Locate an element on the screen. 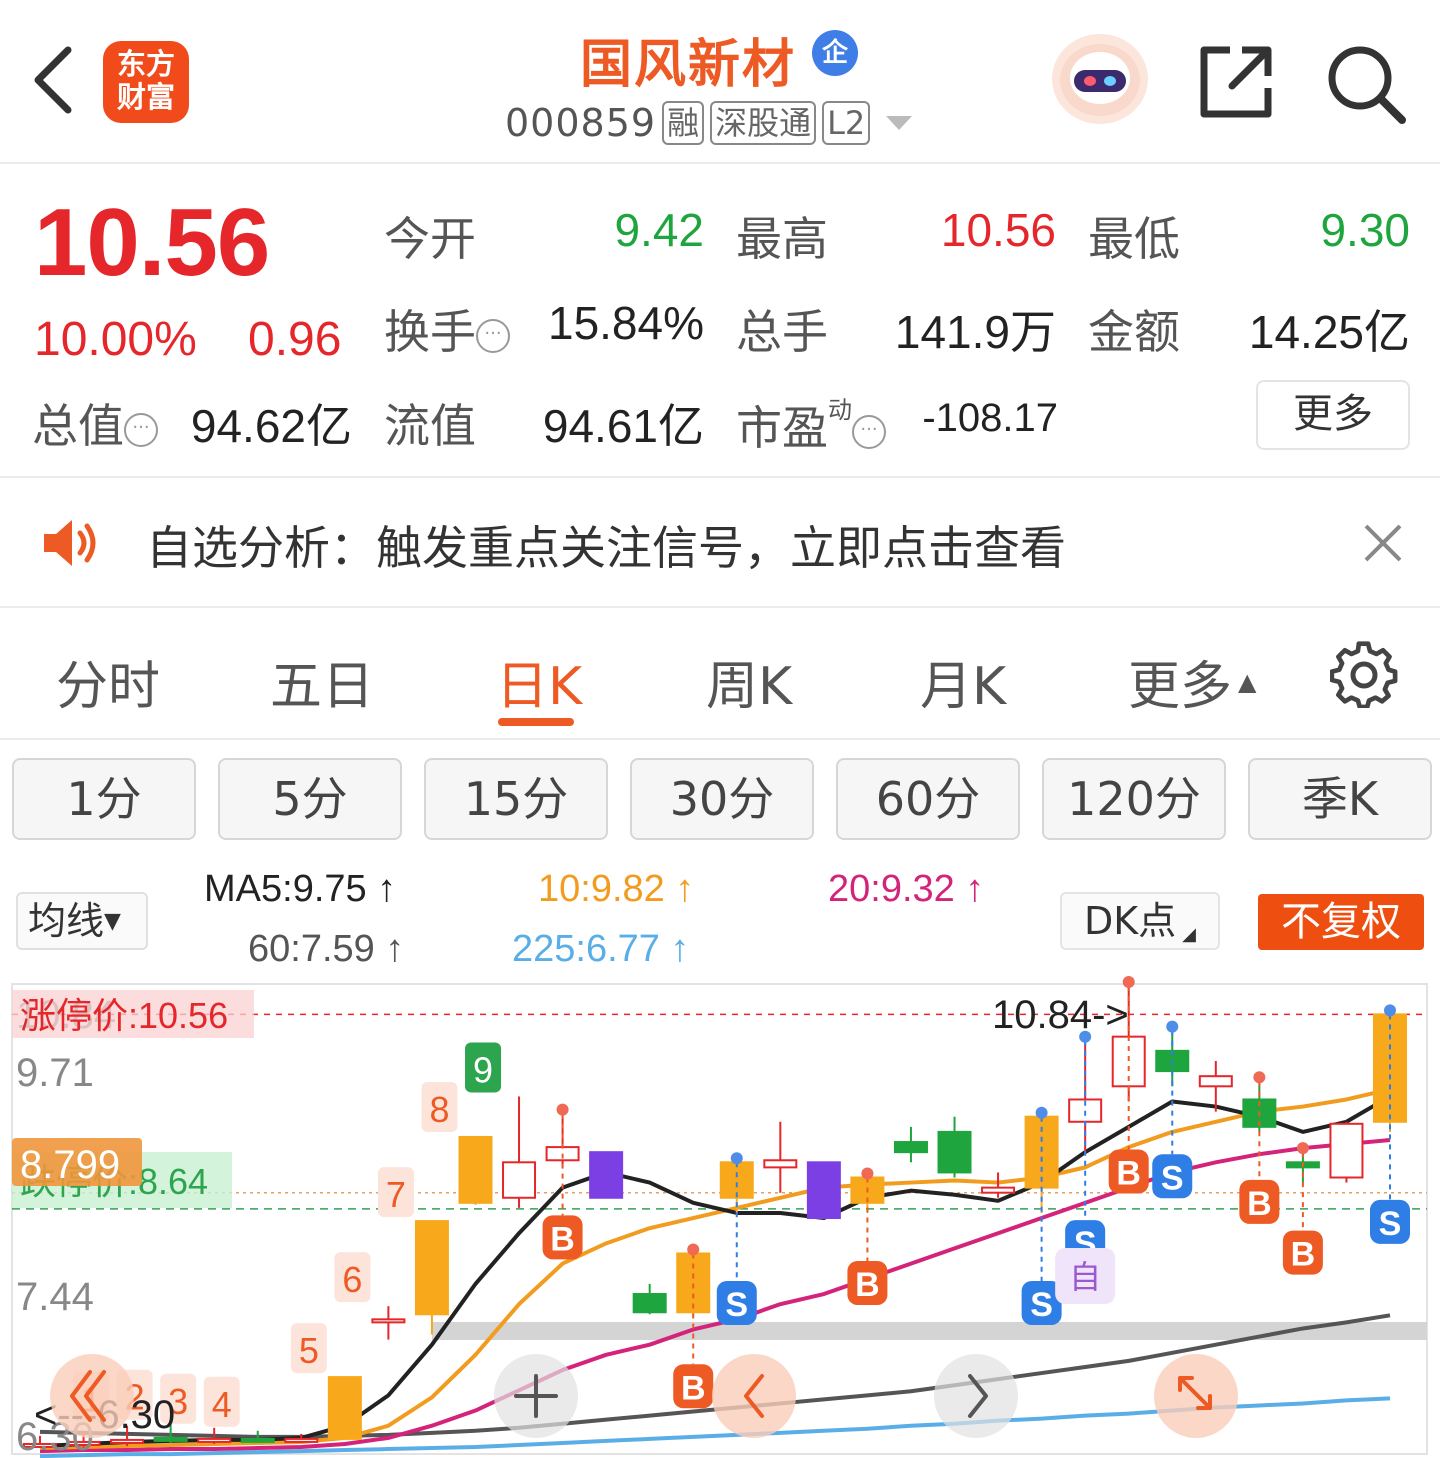  open-label: 今开 is located at coordinates (430, 239).